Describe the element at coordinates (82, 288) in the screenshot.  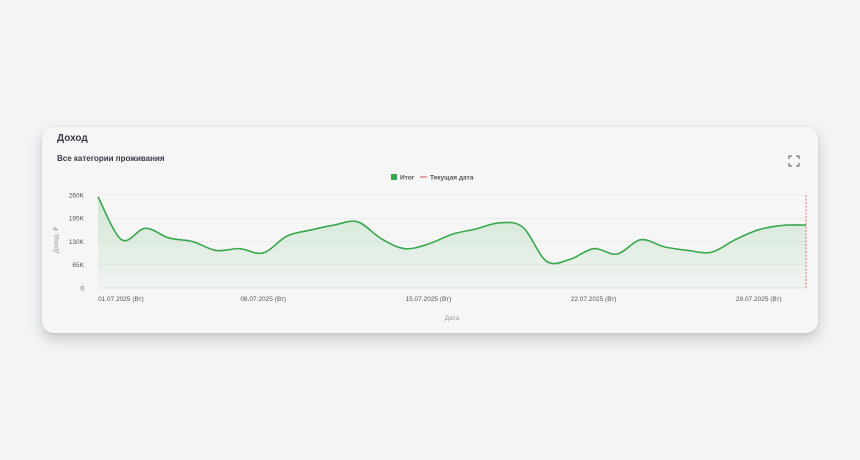
I see `y-tick-label: 0` at that location.